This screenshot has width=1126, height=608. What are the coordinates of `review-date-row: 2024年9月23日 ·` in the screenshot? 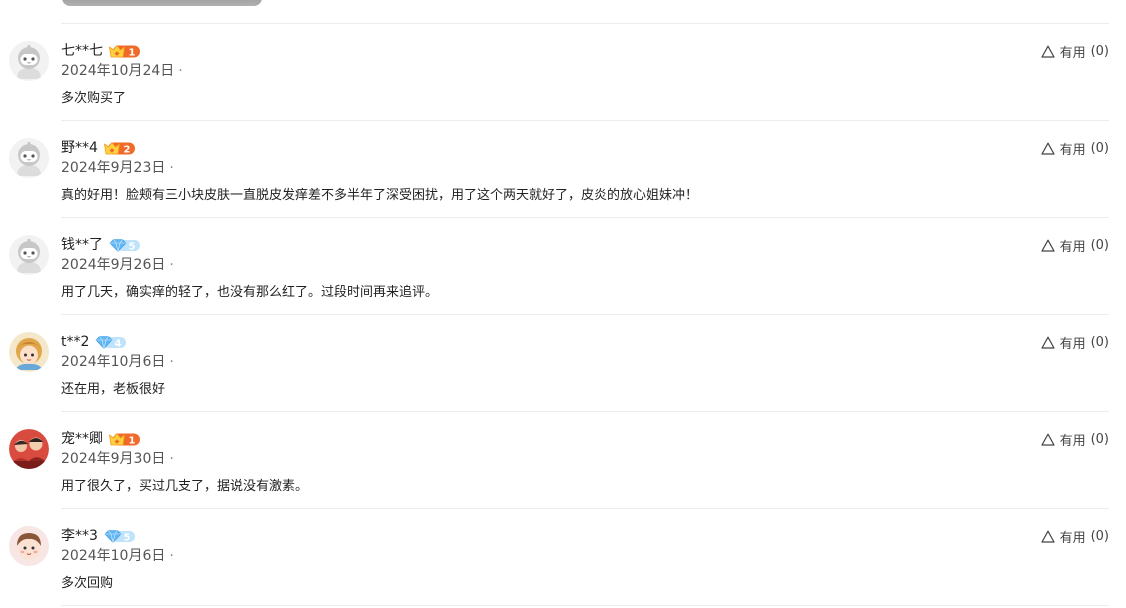 It's located at (117, 168).